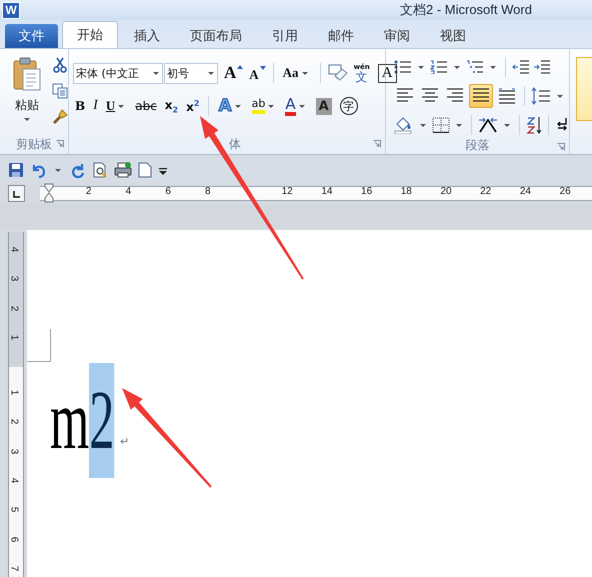  I want to click on ruler-number: 22, so click(486, 191).